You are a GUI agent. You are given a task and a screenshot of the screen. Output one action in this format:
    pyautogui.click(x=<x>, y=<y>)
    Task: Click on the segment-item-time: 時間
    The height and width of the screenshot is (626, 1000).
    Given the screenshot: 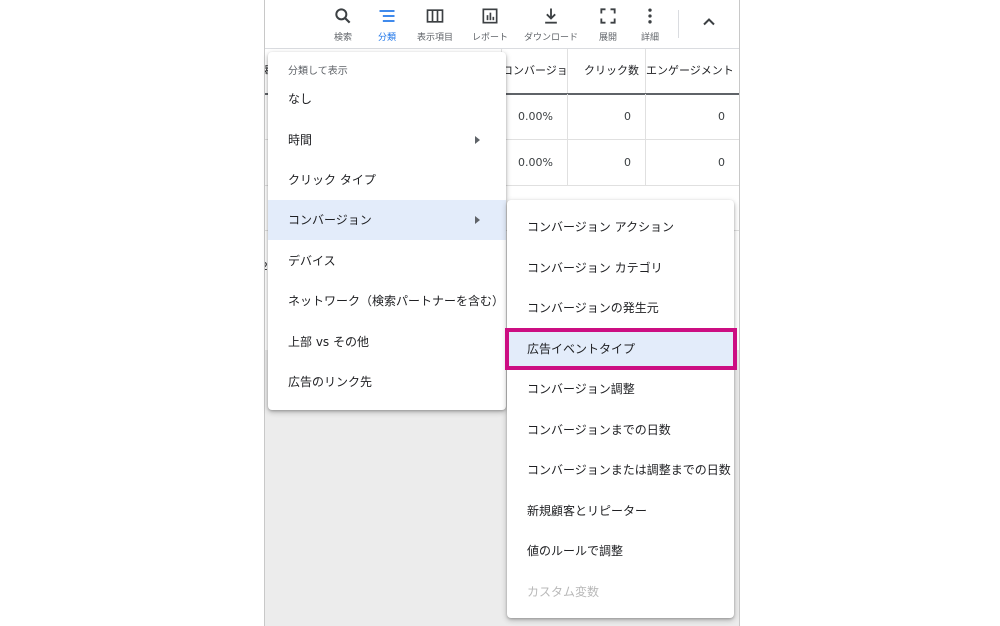 What is the action you would take?
    pyautogui.click(x=387, y=140)
    